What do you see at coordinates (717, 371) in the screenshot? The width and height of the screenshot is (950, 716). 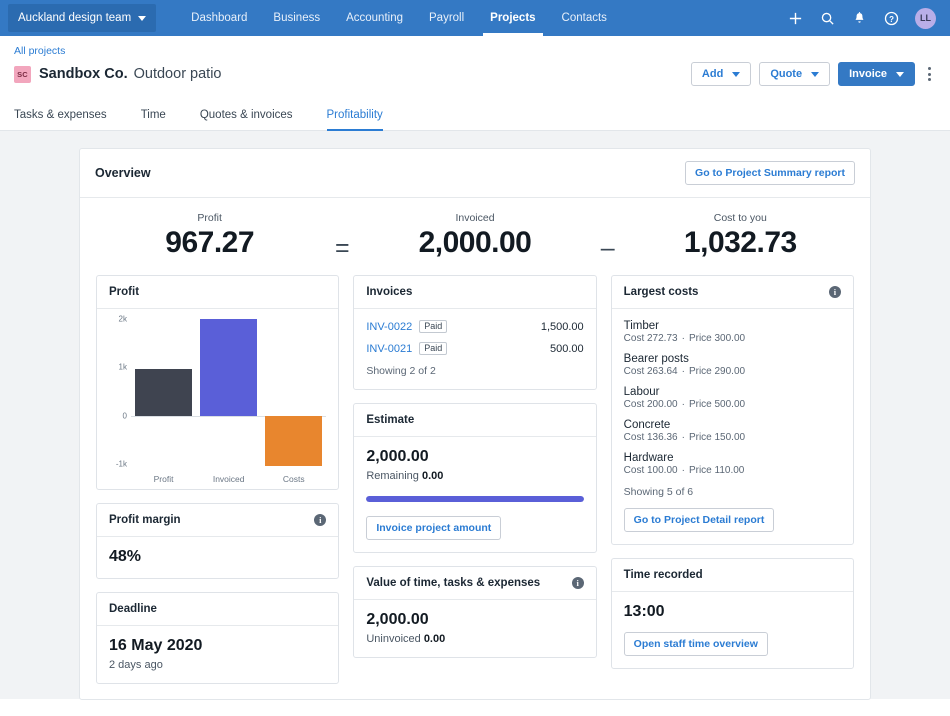 I see `cost-price: Price 290.00` at bounding box center [717, 371].